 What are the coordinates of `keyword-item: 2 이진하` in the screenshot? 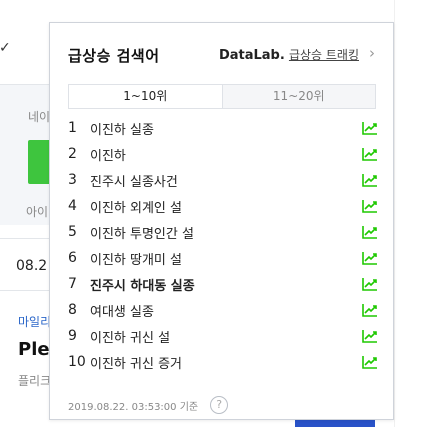 It's located at (223, 154).